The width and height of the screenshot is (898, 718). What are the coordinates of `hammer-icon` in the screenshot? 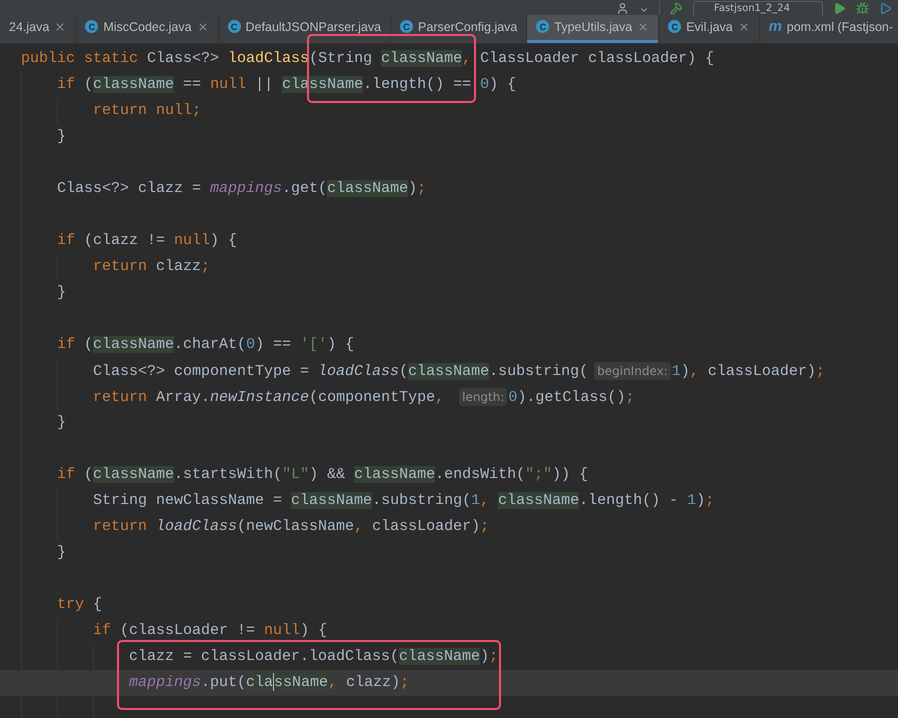 It's located at (676, 8).